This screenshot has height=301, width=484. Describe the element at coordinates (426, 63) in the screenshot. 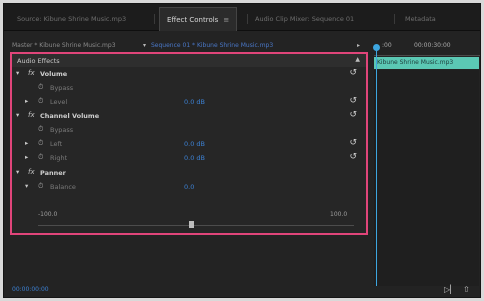

I see `timeline-clip: Kibune Shrine Music.mp3` at that location.